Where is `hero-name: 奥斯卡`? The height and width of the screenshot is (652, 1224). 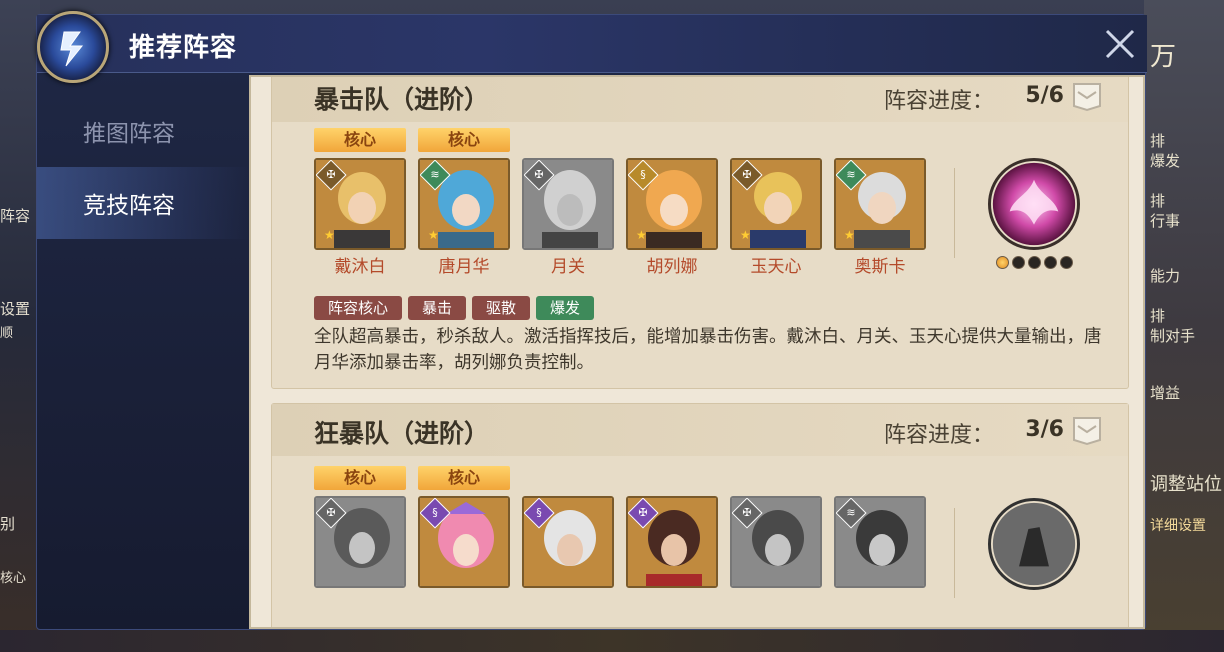 hero-name: 奥斯卡 is located at coordinates (880, 267).